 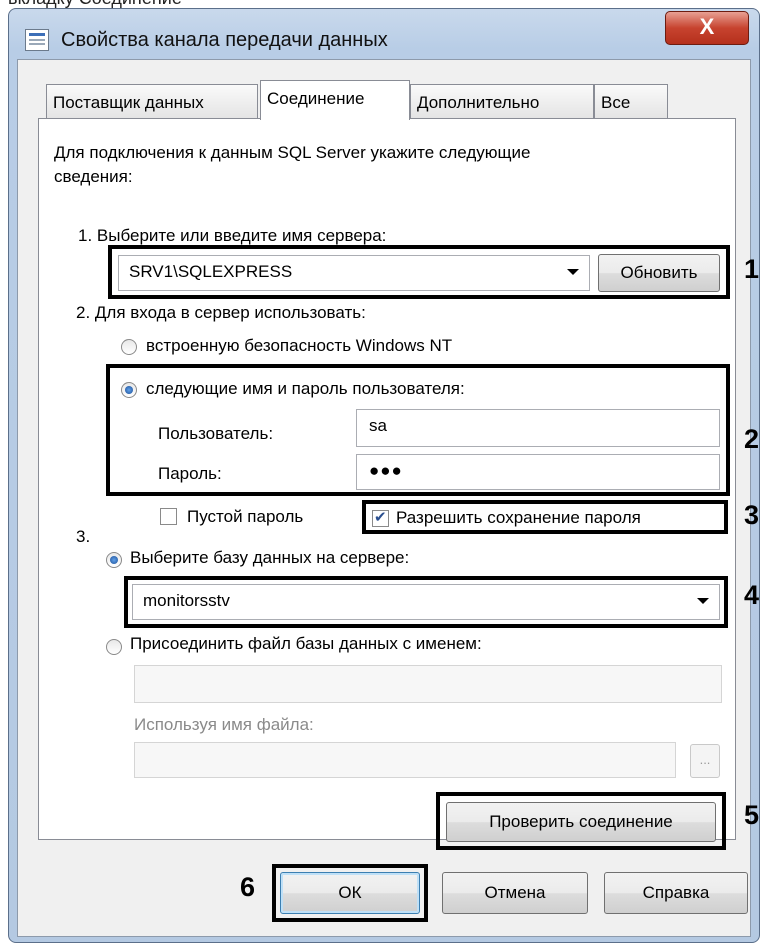 What do you see at coordinates (752, 269) in the screenshot?
I see `callout-number-1: 1` at bounding box center [752, 269].